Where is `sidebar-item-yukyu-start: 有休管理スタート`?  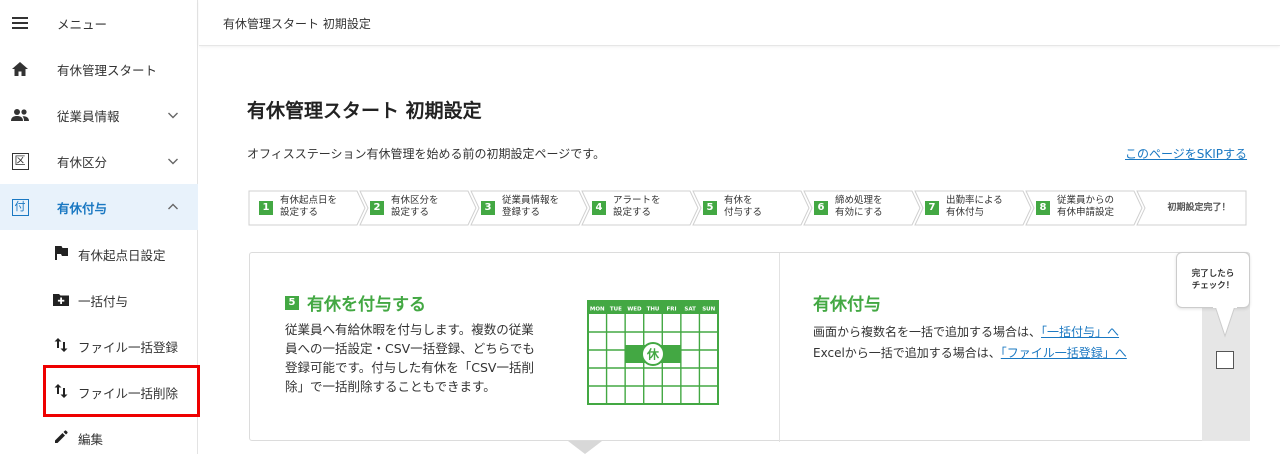
sidebar-item-yukyu-start: 有休管理スタート is located at coordinates (99, 69).